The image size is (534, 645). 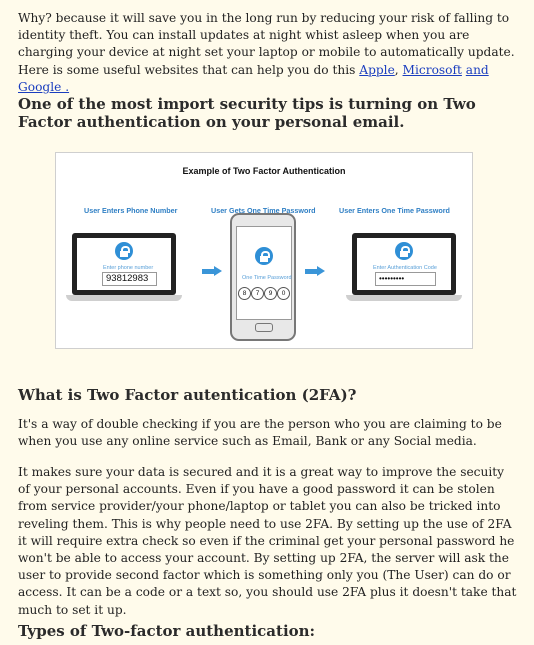 What do you see at coordinates (267, 278) in the screenshot?
I see `otp-label: One Time Password` at bounding box center [267, 278].